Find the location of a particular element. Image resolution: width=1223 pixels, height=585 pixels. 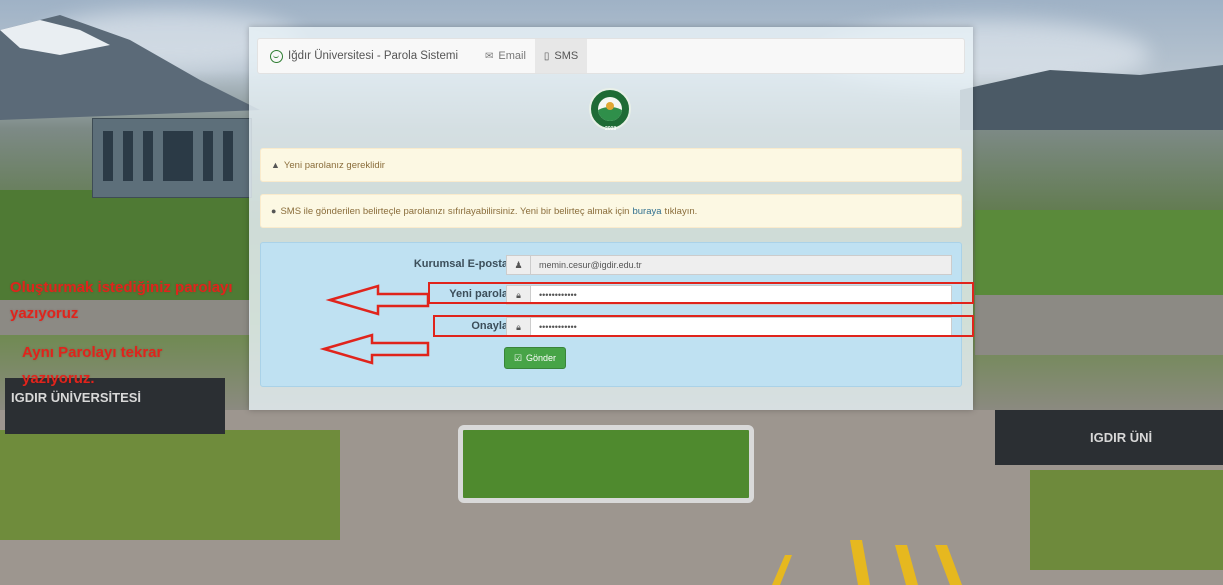

tab-sms: ▯ SMS is located at coordinates (561, 56).